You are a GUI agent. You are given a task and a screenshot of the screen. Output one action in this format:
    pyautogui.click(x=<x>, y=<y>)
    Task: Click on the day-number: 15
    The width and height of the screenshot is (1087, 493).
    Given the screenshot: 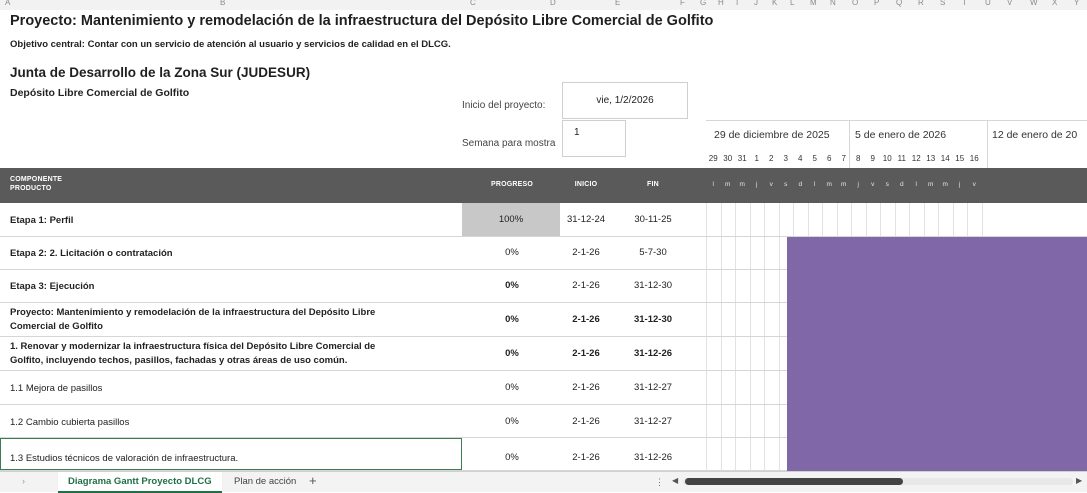 What is the action you would take?
    pyautogui.click(x=960, y=158)
    